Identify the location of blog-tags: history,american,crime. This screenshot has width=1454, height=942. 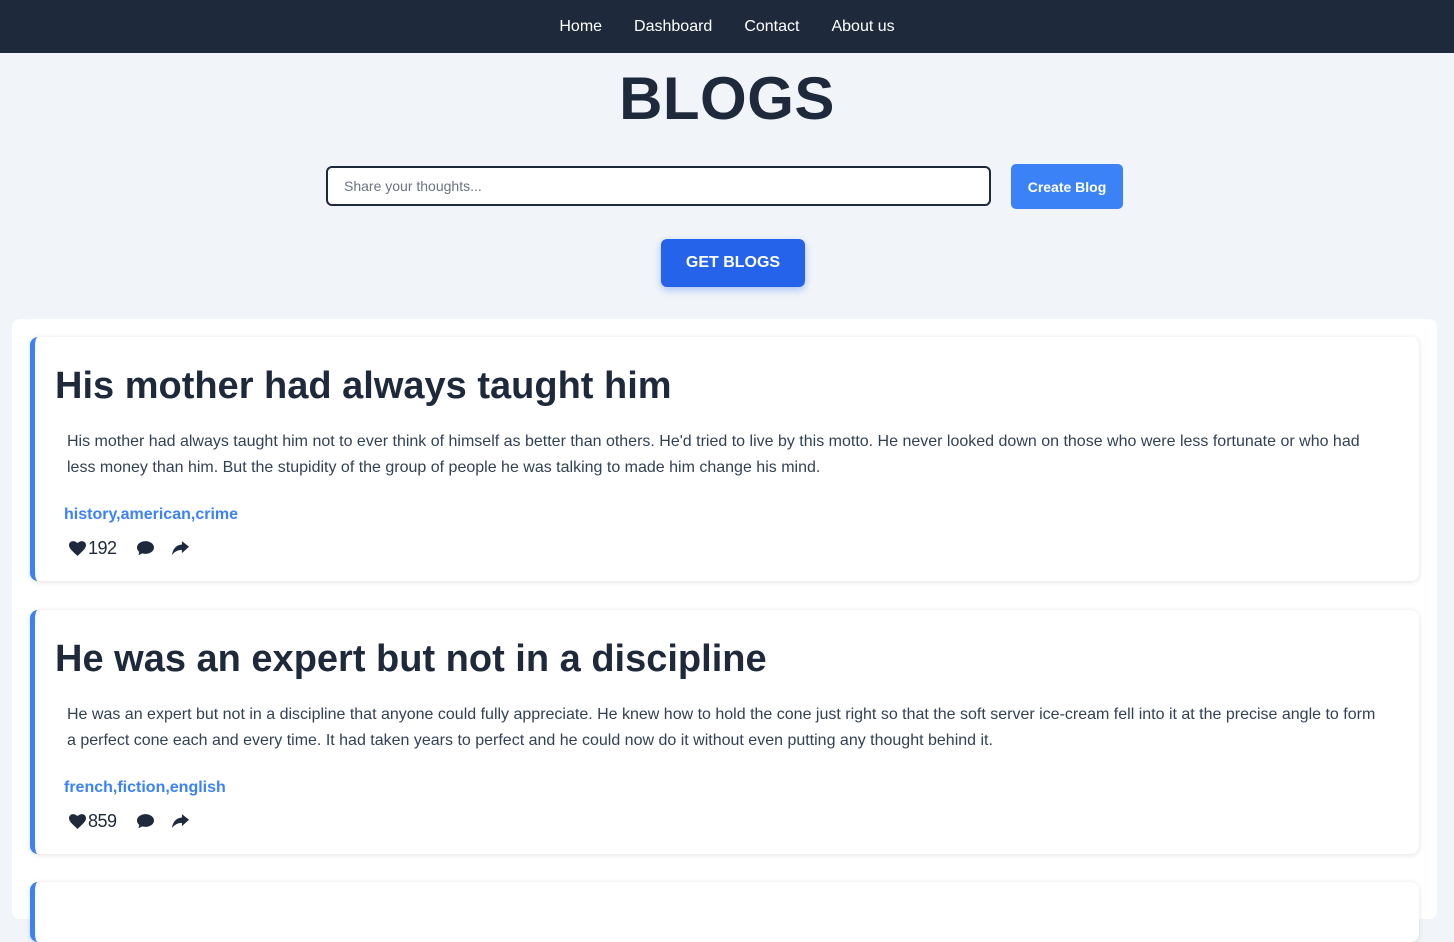
(151, 515).